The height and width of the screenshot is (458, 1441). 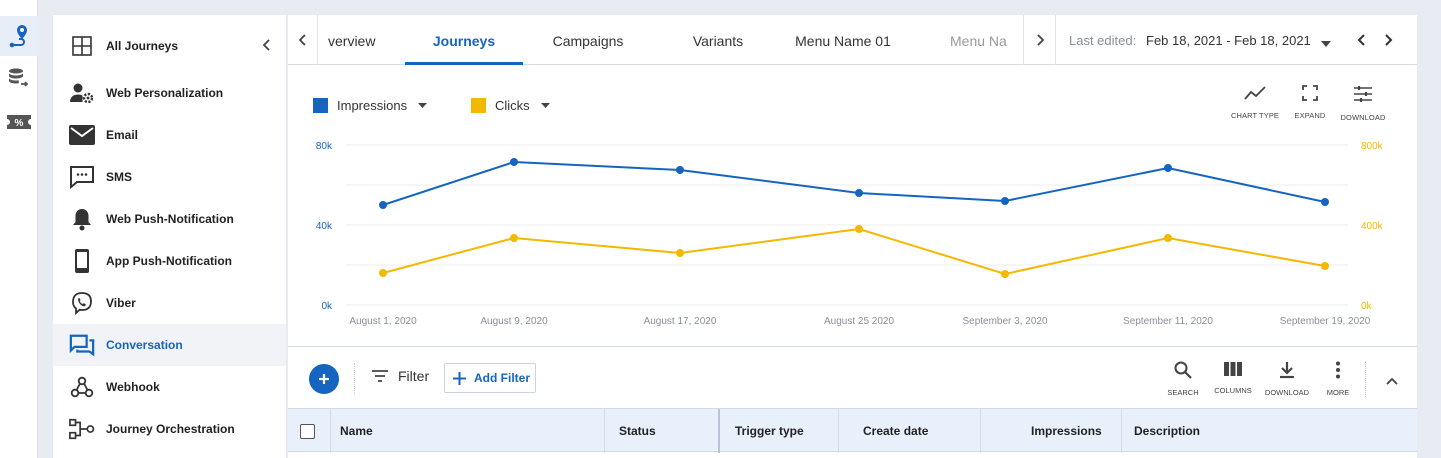 I want to click on tab-menu-name-01: Menu Name 01, so click(x=843, y=40).